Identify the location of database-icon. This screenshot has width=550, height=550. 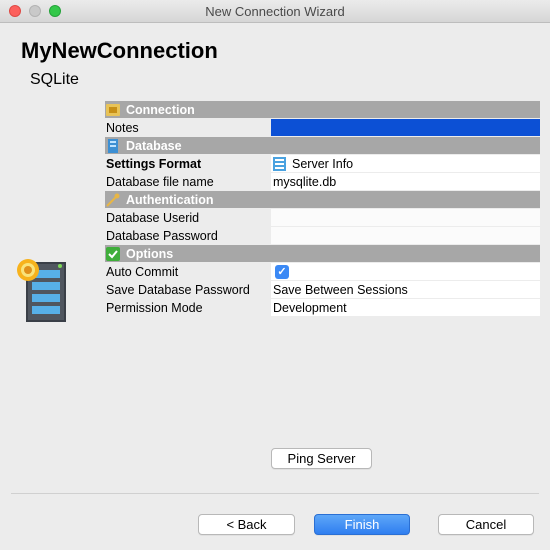
(113, 145).